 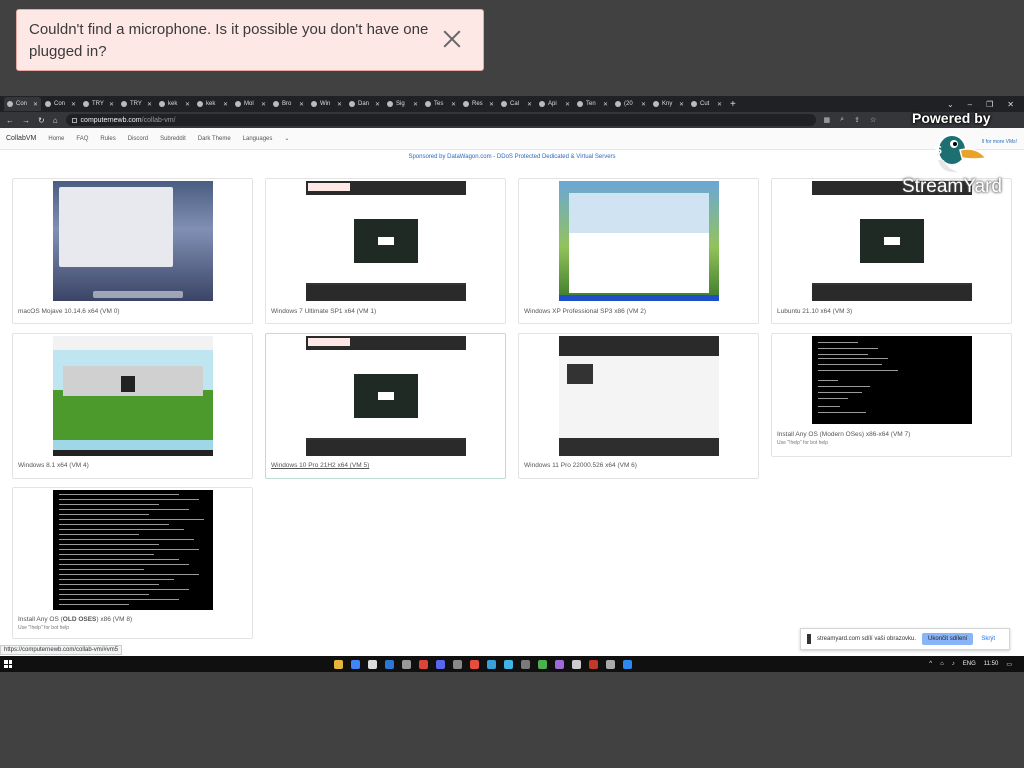 I want to click on nav-link-faq: FAQ, so click(x=82, y=139).